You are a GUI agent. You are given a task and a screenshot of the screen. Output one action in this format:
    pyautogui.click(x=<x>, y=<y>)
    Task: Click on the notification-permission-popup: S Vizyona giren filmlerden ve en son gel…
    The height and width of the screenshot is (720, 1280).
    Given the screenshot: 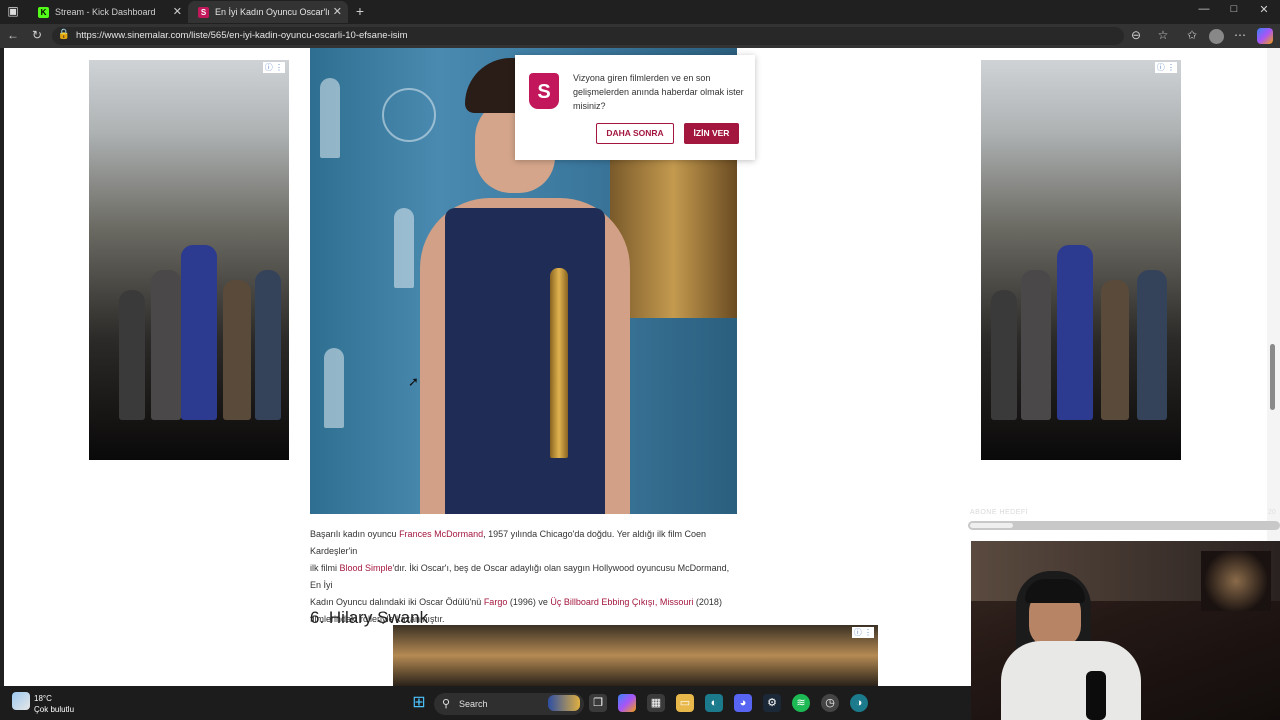 What is the action you would take?
    pyautogui.click(x=635, y=107)
    